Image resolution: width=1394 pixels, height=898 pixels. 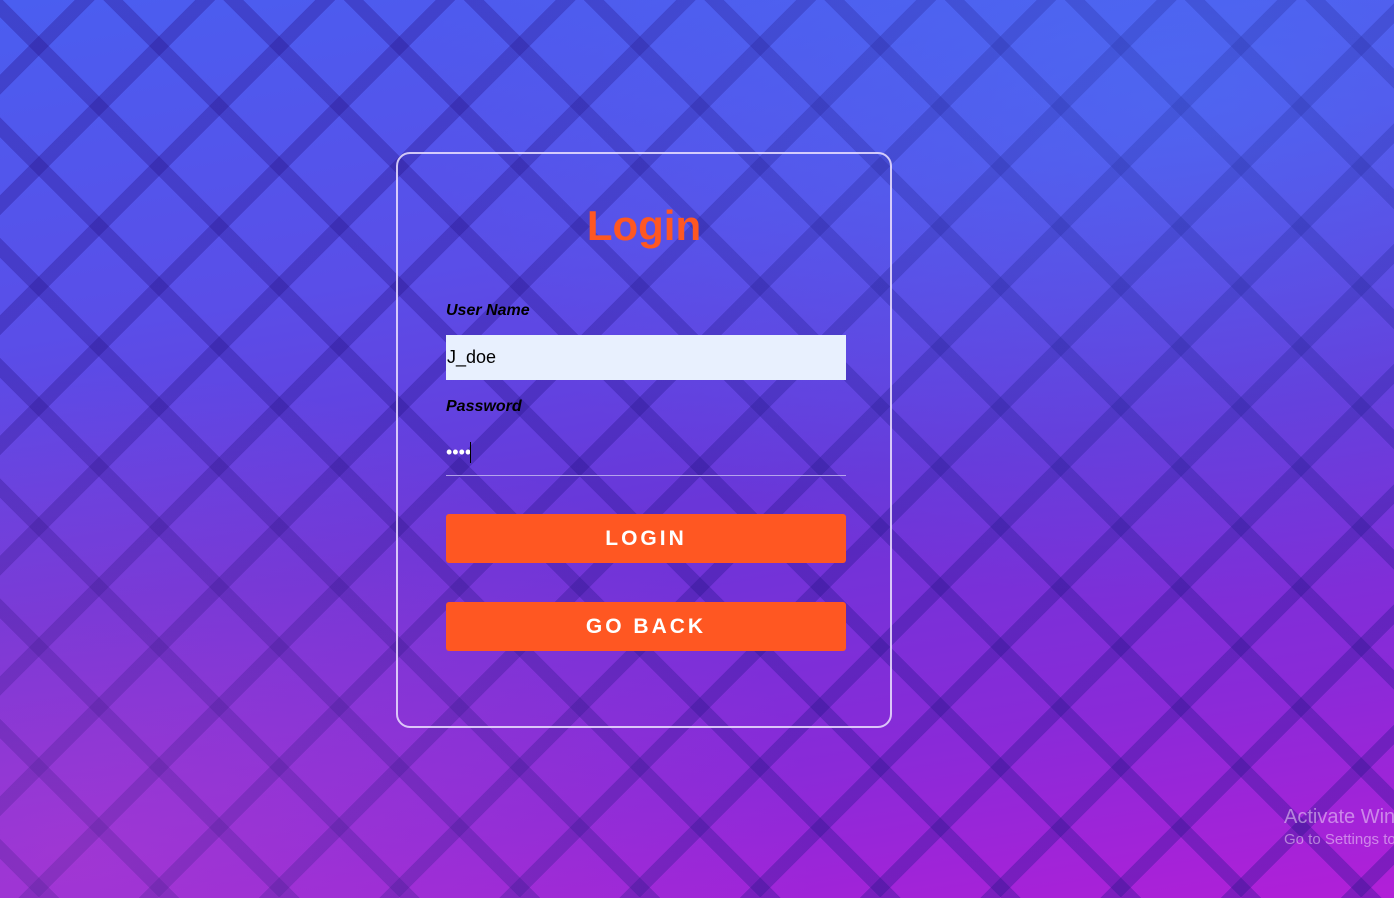 What do you see at coordinates (484, 406) in the screenshot?
I see `password-label: Password` at bounding box center [484, 406].